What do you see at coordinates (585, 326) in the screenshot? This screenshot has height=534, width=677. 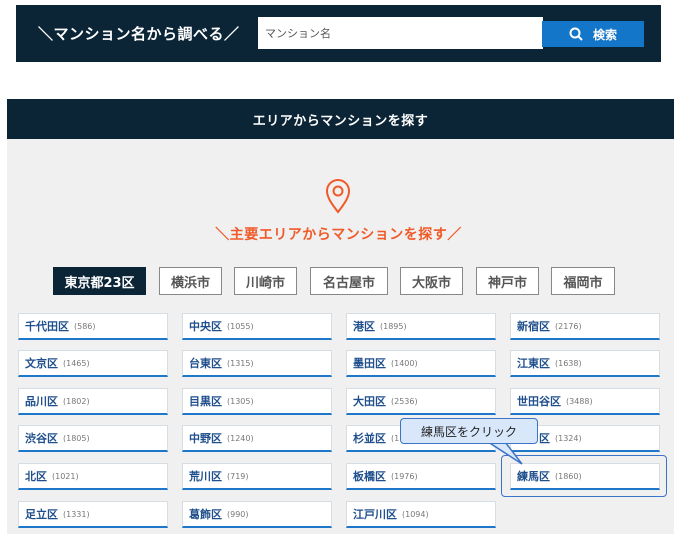 I see `ward-link-shinjuku: 新宿区 (2176)` at bounding box center [585, 326].